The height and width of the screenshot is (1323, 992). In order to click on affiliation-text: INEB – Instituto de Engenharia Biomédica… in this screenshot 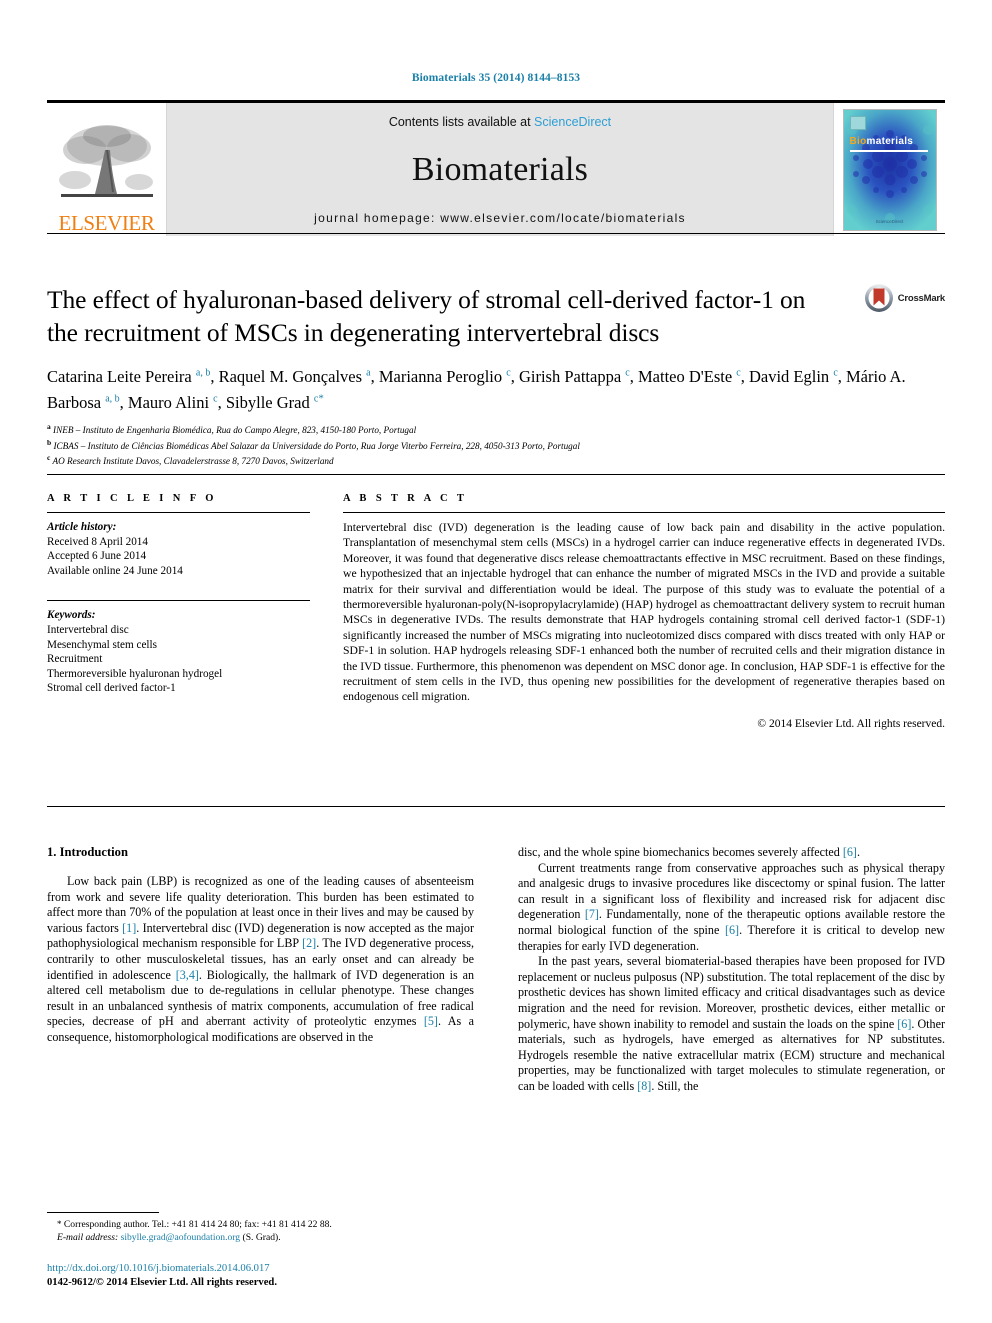, I will do `click(235, 430)`.